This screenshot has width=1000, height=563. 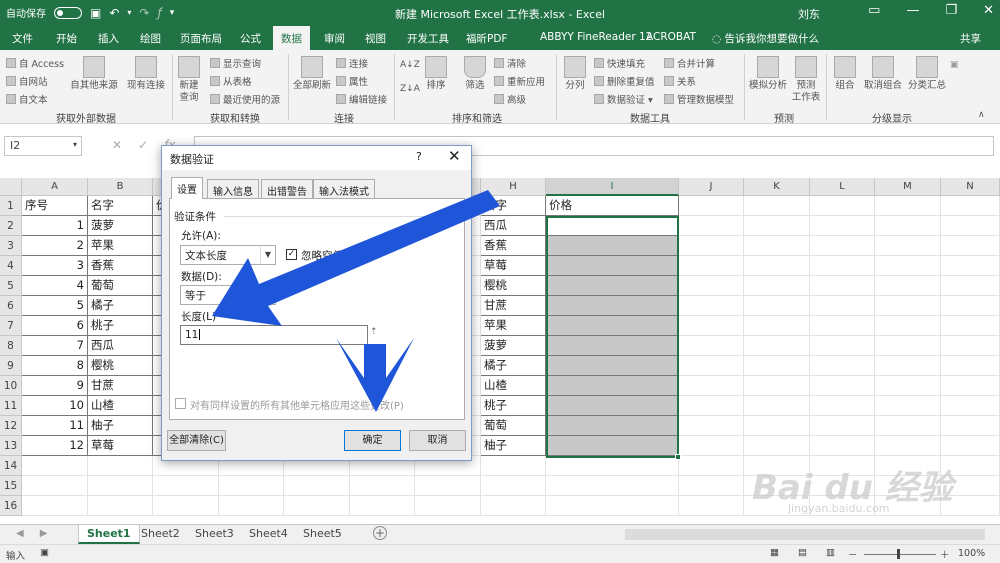 What do you see at coordinates (160, 534) in the screenshot?
I see `sheet-tab-sheet2: Sheet2` at bounding box center [160, 534].